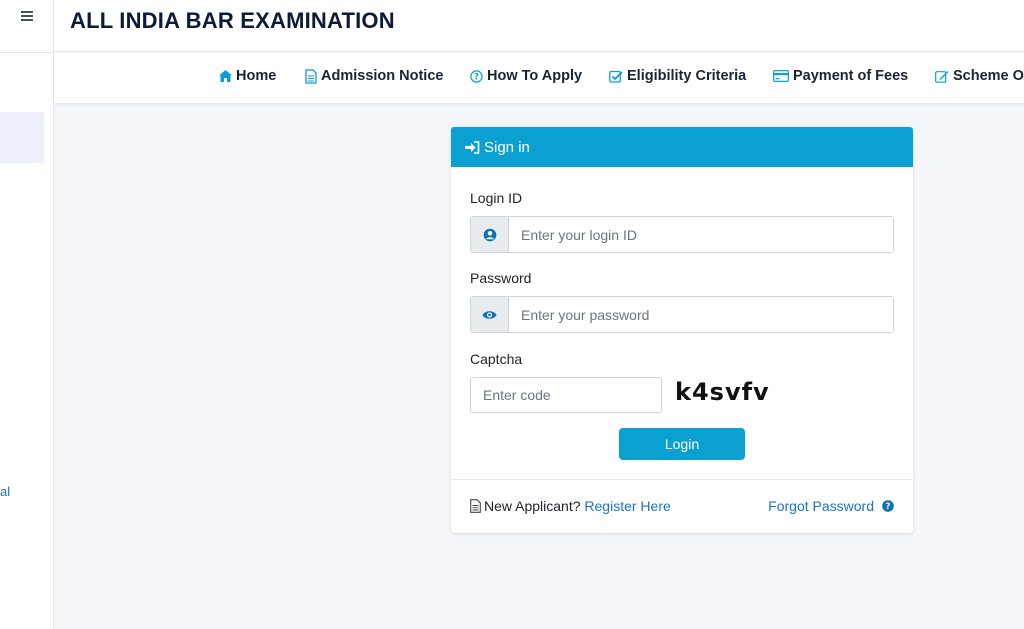 The width and height of the screenshot is (1024, 629). I want to click on password-group, so click(682, 314).